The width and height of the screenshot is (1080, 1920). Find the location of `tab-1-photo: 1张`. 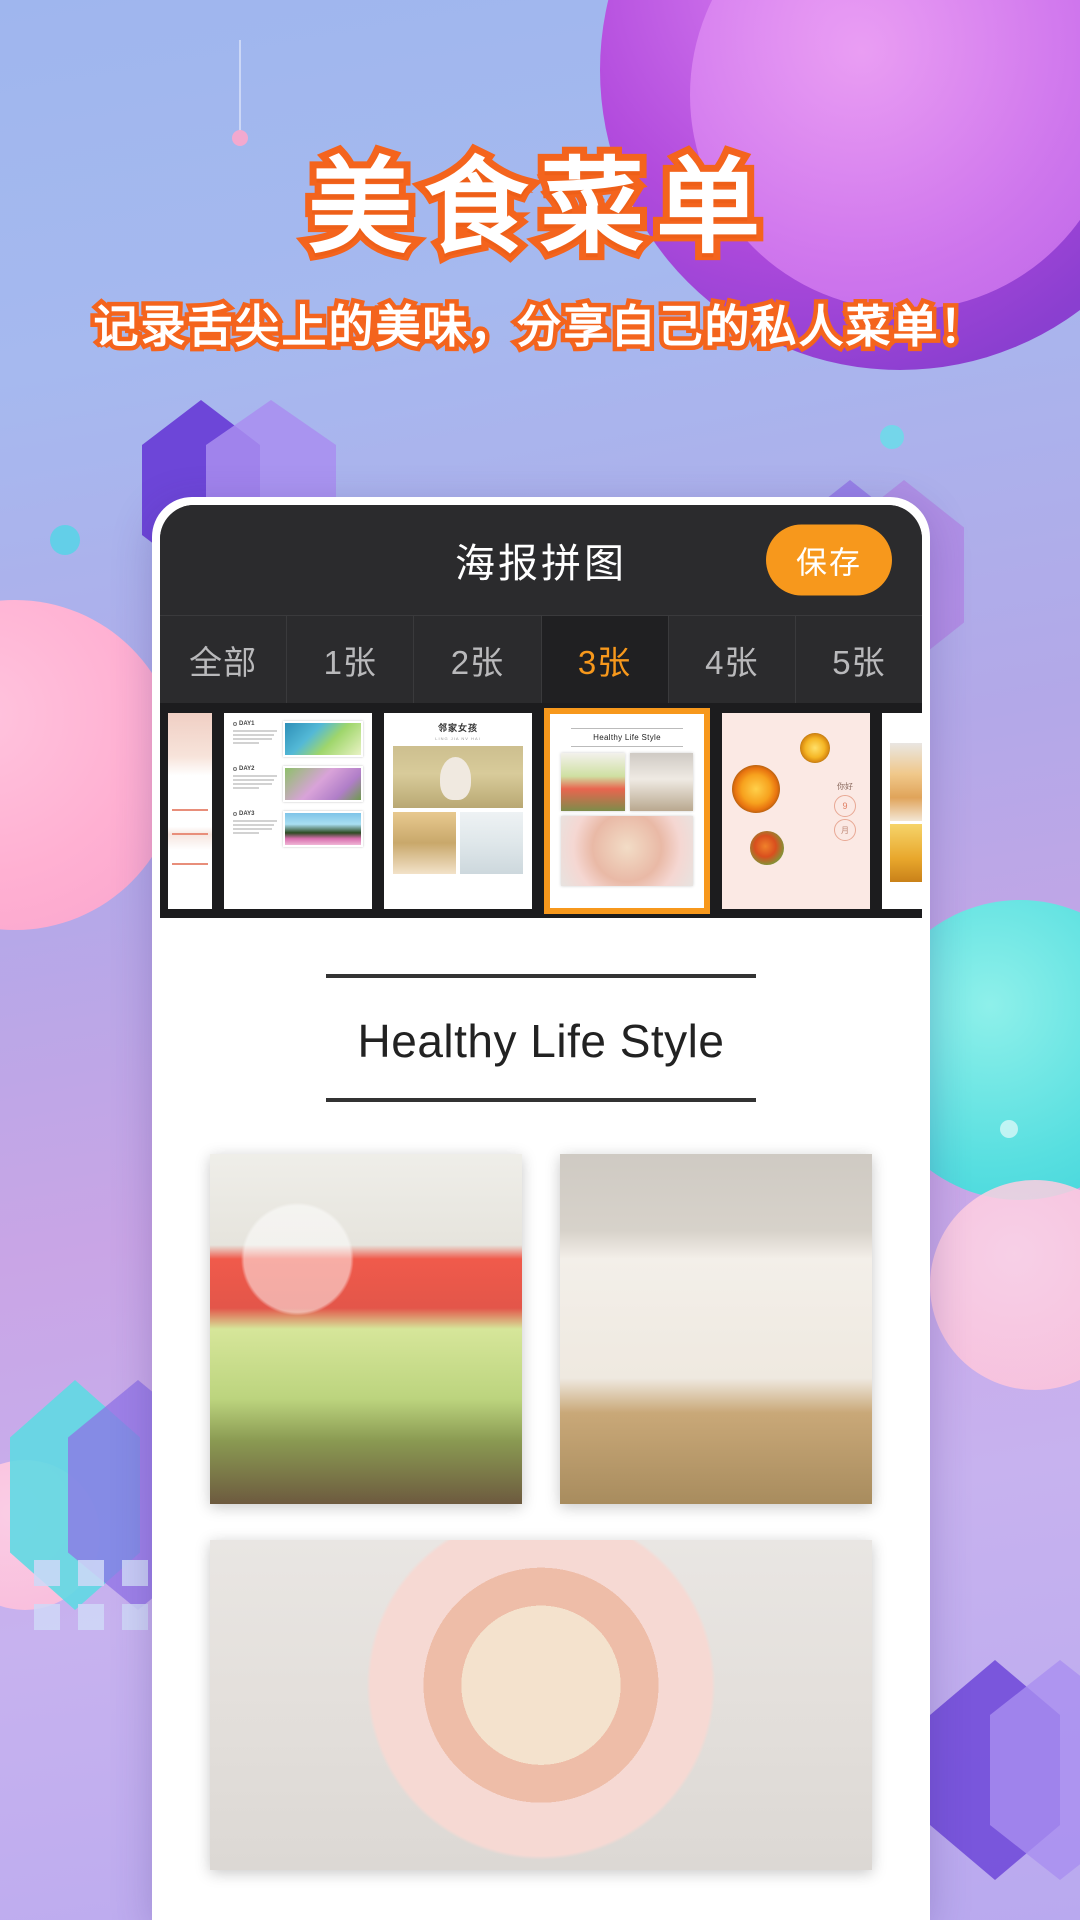

tab-1-photo: 1张 is located at coordinates (351, 659).